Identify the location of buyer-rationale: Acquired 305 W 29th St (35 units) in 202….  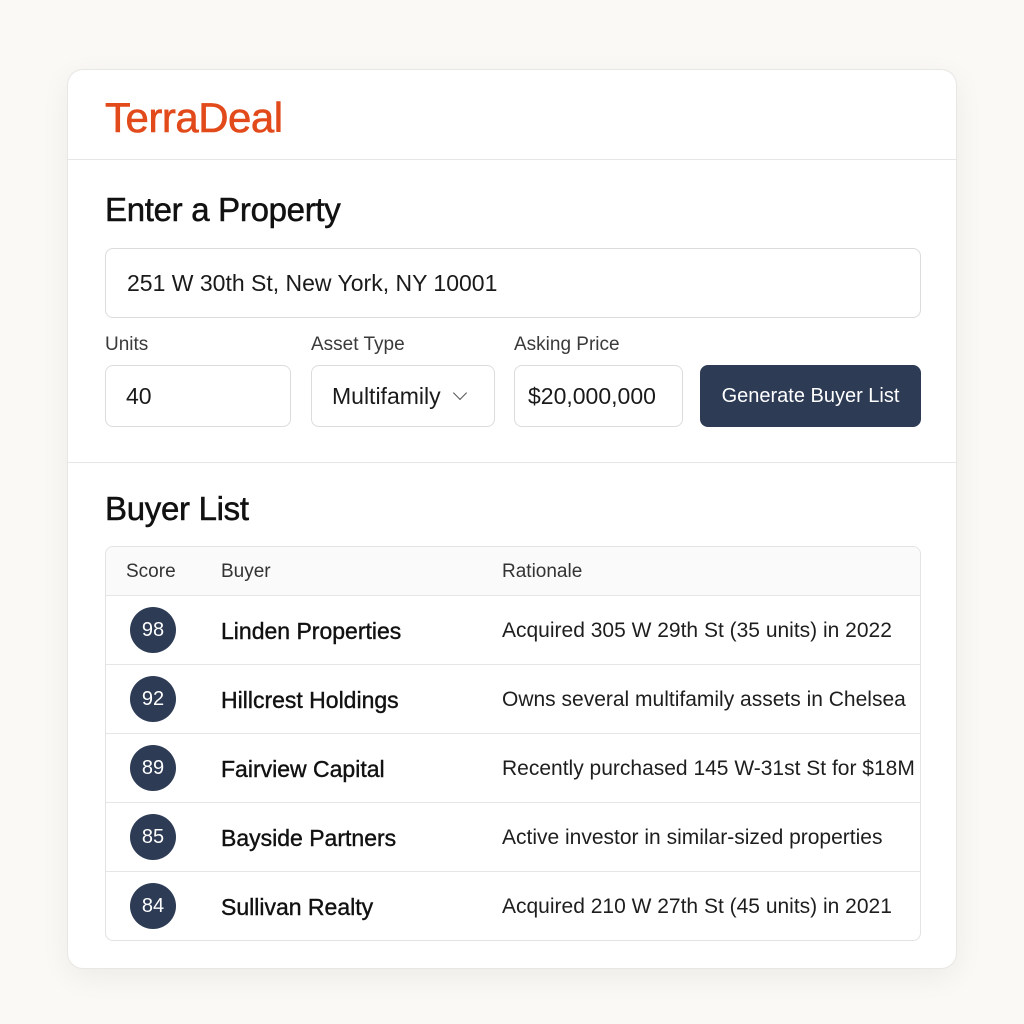
(697, 630).